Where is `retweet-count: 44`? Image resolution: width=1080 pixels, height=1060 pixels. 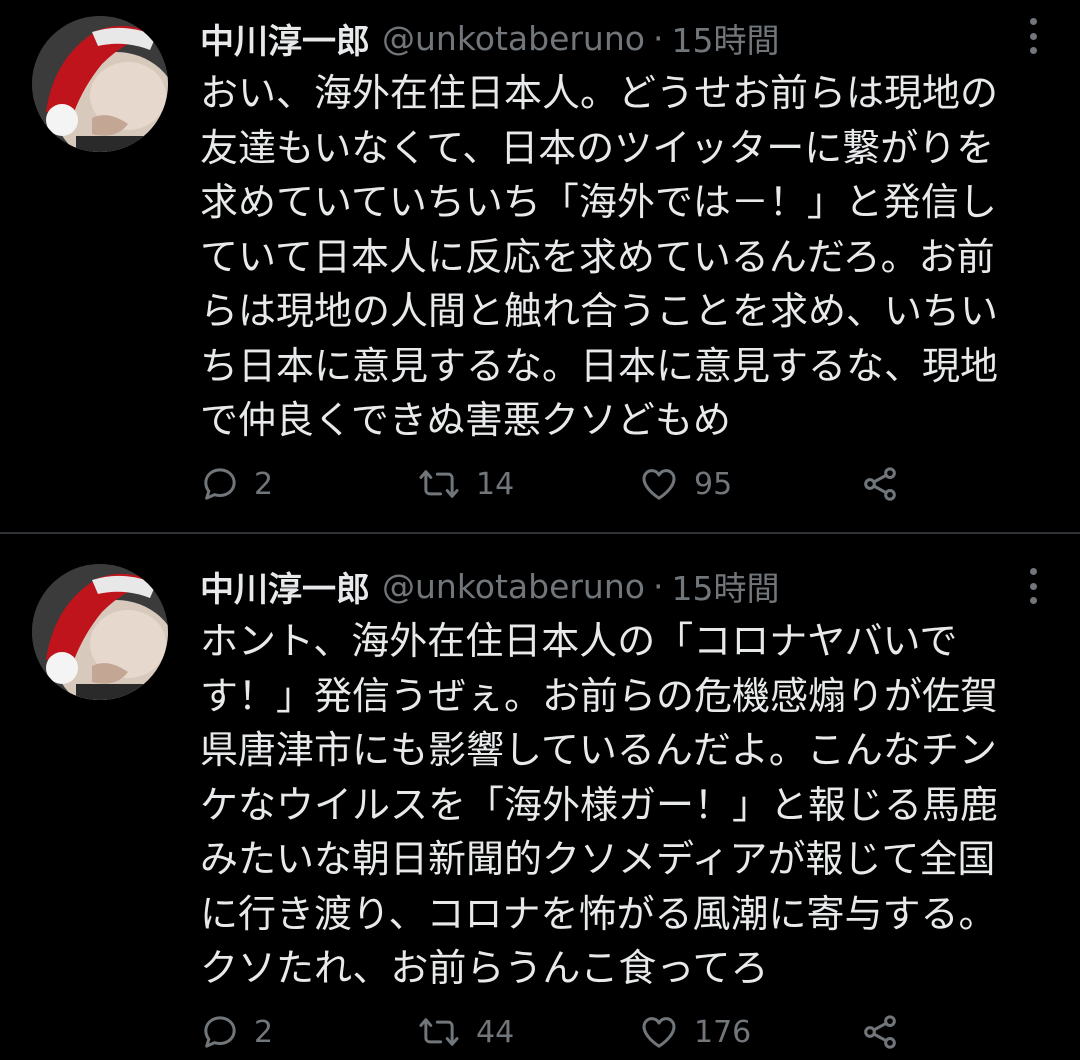 retweet-count: 44 is located at coordinates (495, 1032).